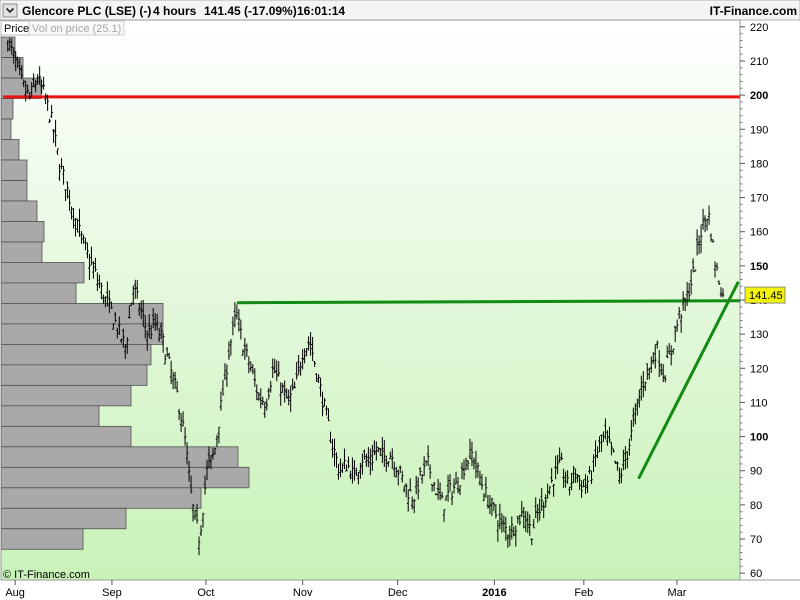 This screenshot has width=800, height=600. What do you see at coordinates (303, 593) in the screenshot?
I see `x-tick-label: Nov` at bounding box center [303, 593].